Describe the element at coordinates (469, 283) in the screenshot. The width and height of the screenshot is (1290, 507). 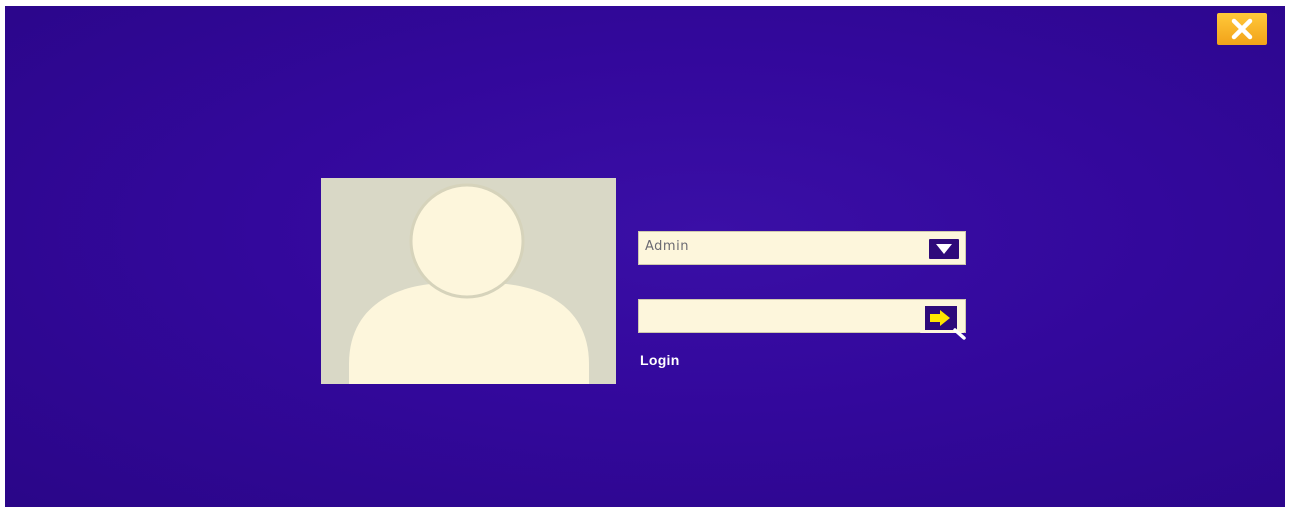
I see `user-silhouette-icon` at that location.